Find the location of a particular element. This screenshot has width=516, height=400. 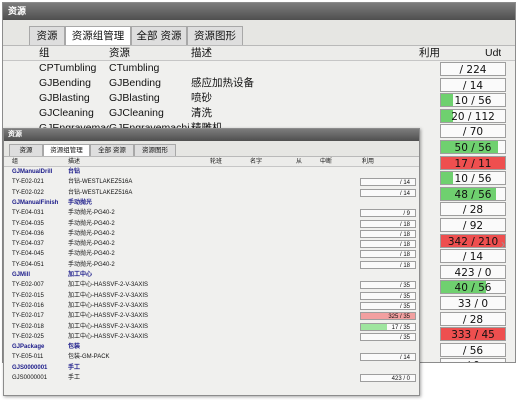

resource-id: TY-E02-025 is located at coordinates (28, 336).